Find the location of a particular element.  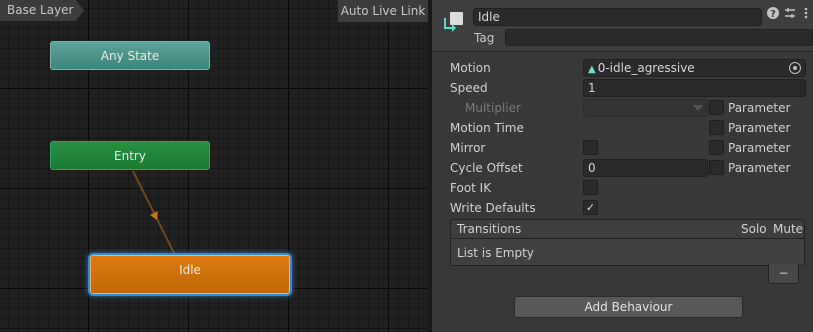

state-node-any-state: Any State is located at coordinates (130, 55).